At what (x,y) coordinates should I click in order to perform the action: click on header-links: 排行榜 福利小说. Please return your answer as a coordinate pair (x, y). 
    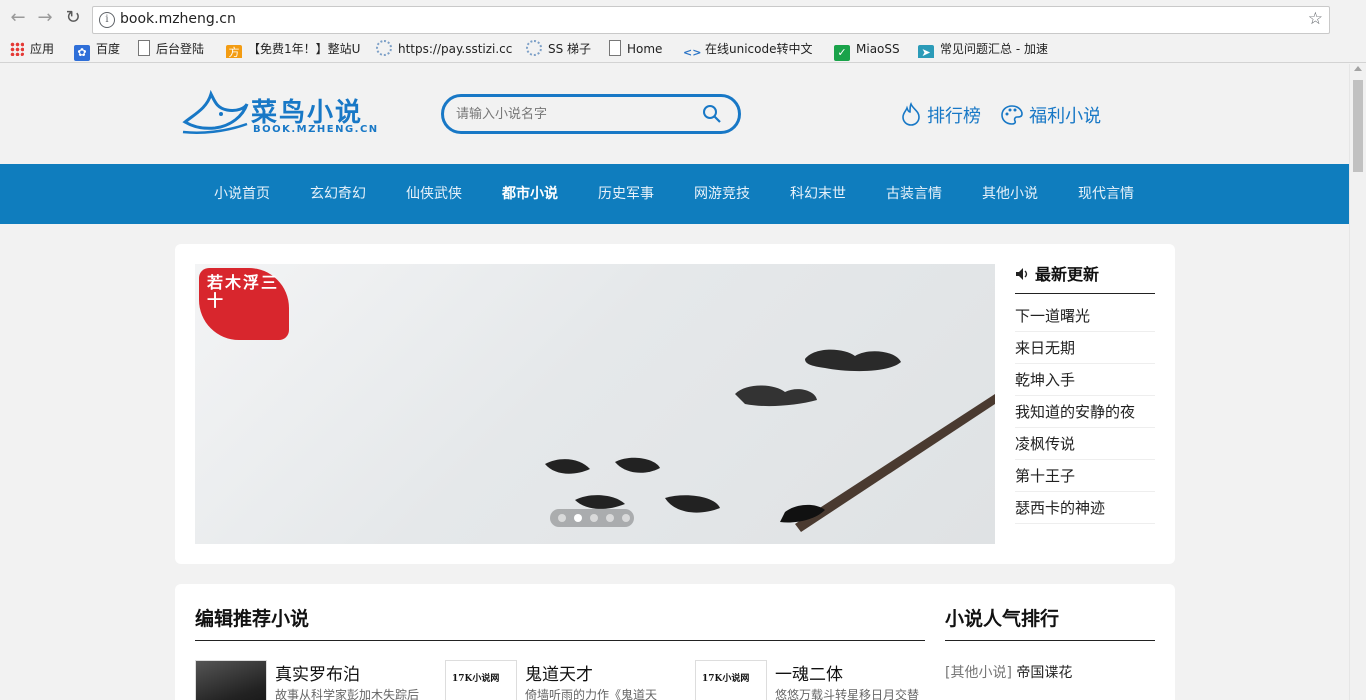
    Looking at the image, I should click on (1007, 115).